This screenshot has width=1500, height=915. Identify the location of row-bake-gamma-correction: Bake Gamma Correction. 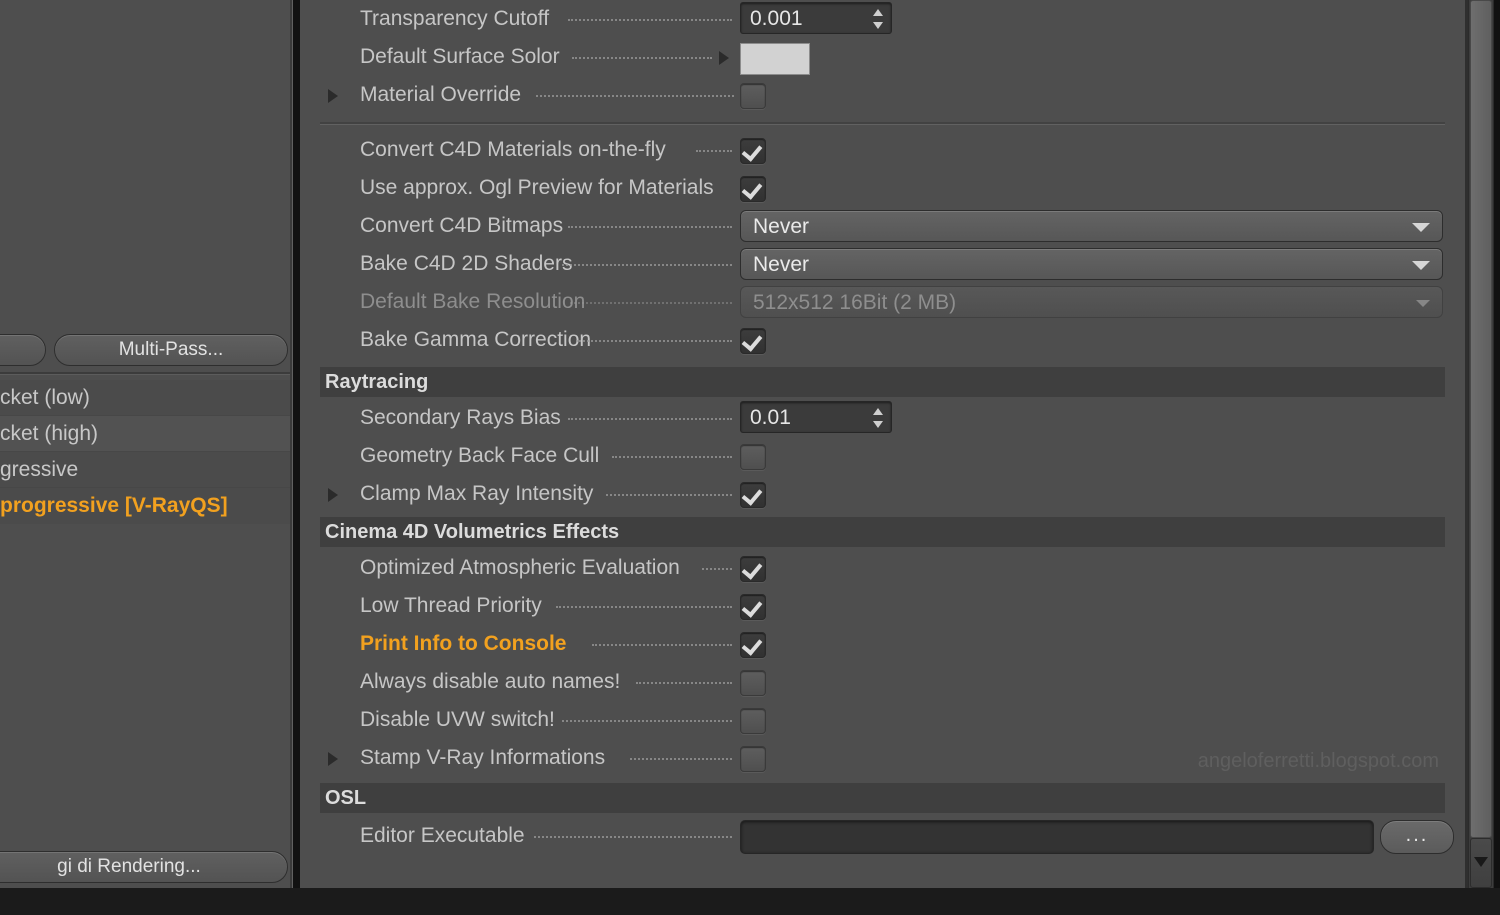
(882, 340).